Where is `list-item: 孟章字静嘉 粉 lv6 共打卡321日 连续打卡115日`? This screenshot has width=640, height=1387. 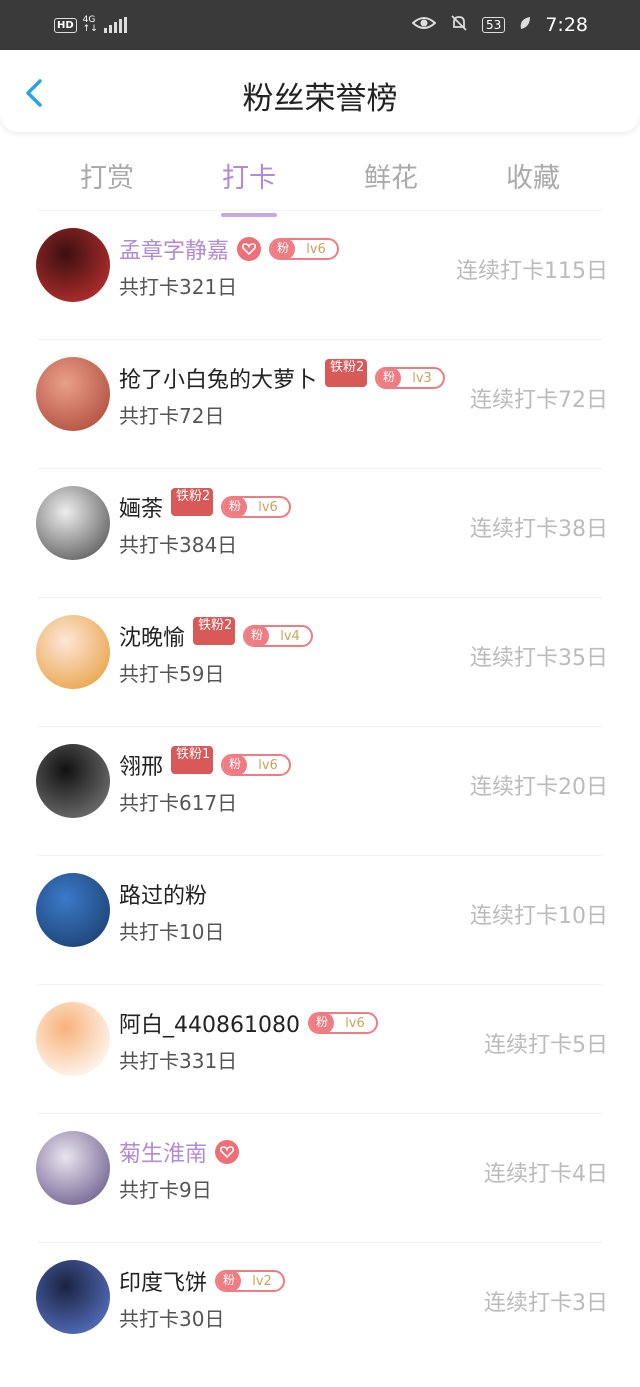
list-item: 孟章字静嘉 粉 lv6 共打卡321日 连续打卡115日 is located at coordinates (322, 274).